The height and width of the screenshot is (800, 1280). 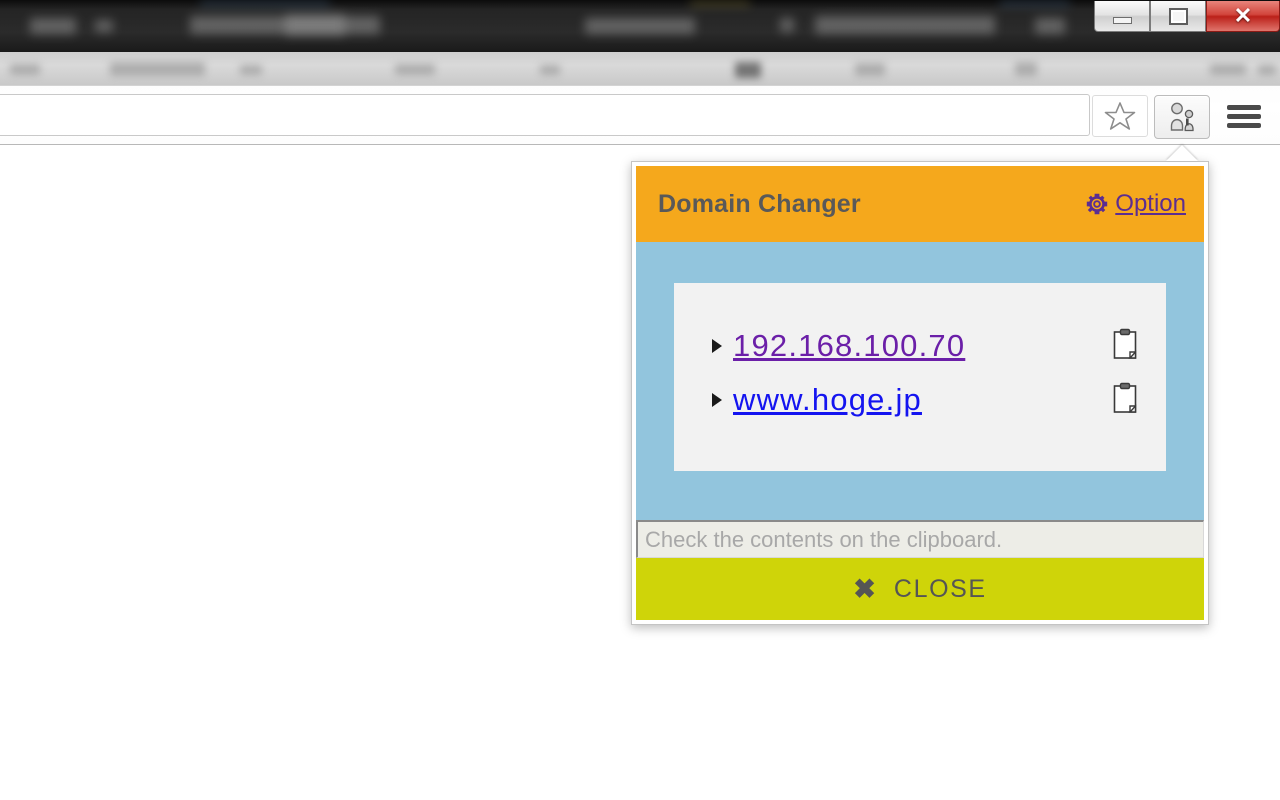 I want to click on star-icon, so click(x=1120, y=116).